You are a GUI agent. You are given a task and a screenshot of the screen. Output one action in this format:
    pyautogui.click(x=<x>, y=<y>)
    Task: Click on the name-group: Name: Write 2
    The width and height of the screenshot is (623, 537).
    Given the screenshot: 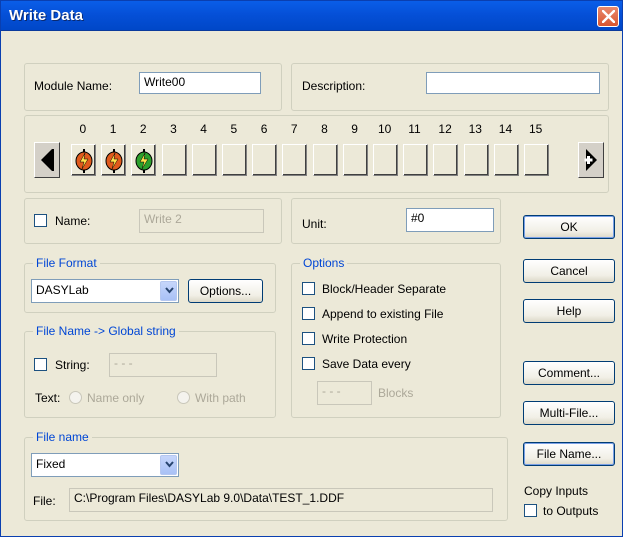 What is the action you would take?
    pyautogui.click(x=153, y=221)
    